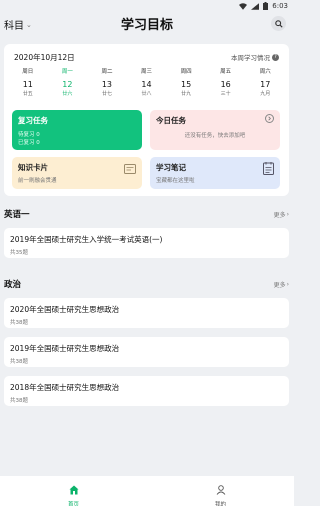 Image resolution: width=320 pixels, height=506 pixels. Describe the element at coordinates (275, 57) in the screenshot. I see `help-icon: ?` at that location.